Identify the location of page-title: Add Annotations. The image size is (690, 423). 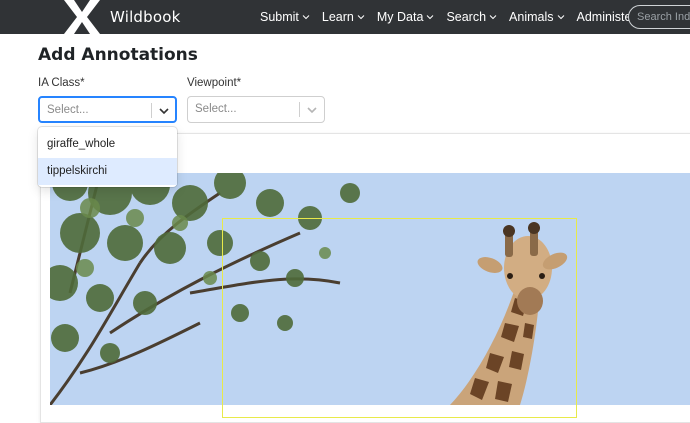
(118, 55).